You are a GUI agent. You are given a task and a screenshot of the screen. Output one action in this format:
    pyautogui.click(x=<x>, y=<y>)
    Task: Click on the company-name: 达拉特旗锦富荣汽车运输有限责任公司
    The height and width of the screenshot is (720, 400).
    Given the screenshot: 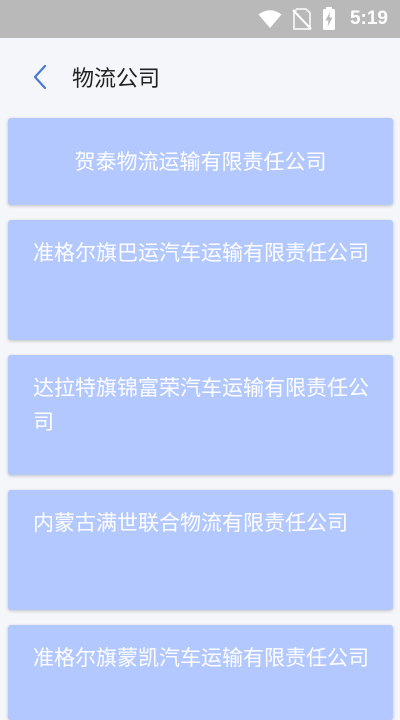 What is the action you would take?
    pyautogui.click(x=201, y=405)
    